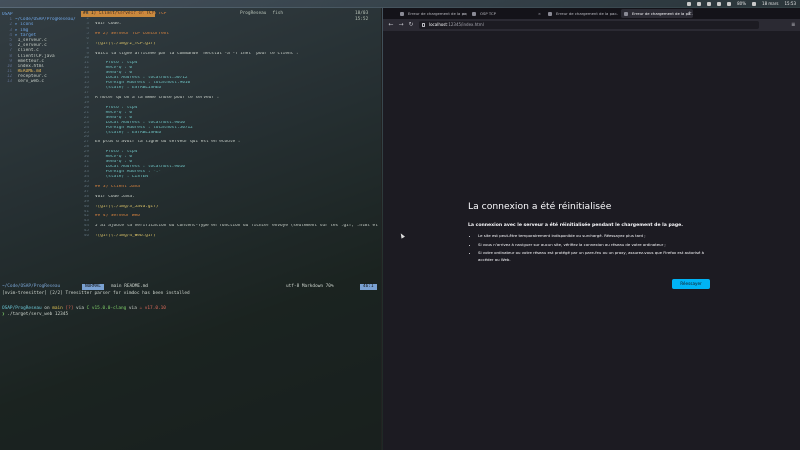 Image resolution: width=800 pixels, height=450 pixels. I want to click on tree-item-label: serv_web.c, so click(30, 82).